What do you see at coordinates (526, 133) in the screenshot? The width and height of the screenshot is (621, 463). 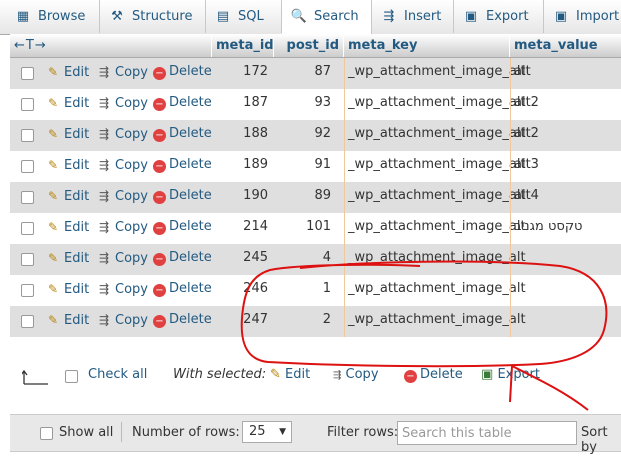 I see `cell-meta-value: alt2` at bounding box center [526, 133].